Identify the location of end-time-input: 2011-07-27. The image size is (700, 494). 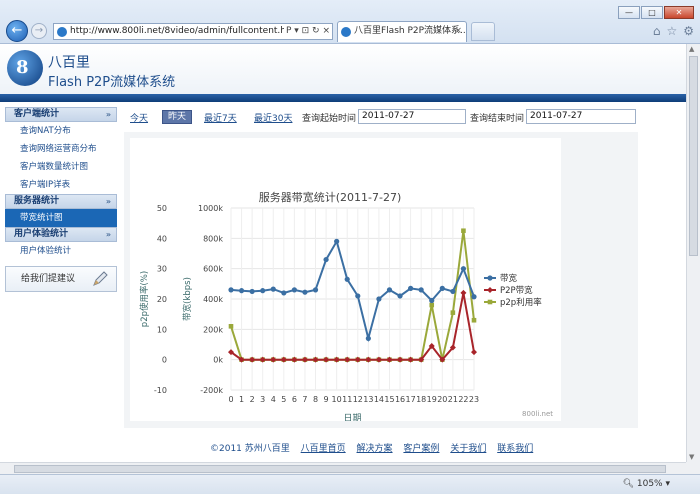
(581, 116).